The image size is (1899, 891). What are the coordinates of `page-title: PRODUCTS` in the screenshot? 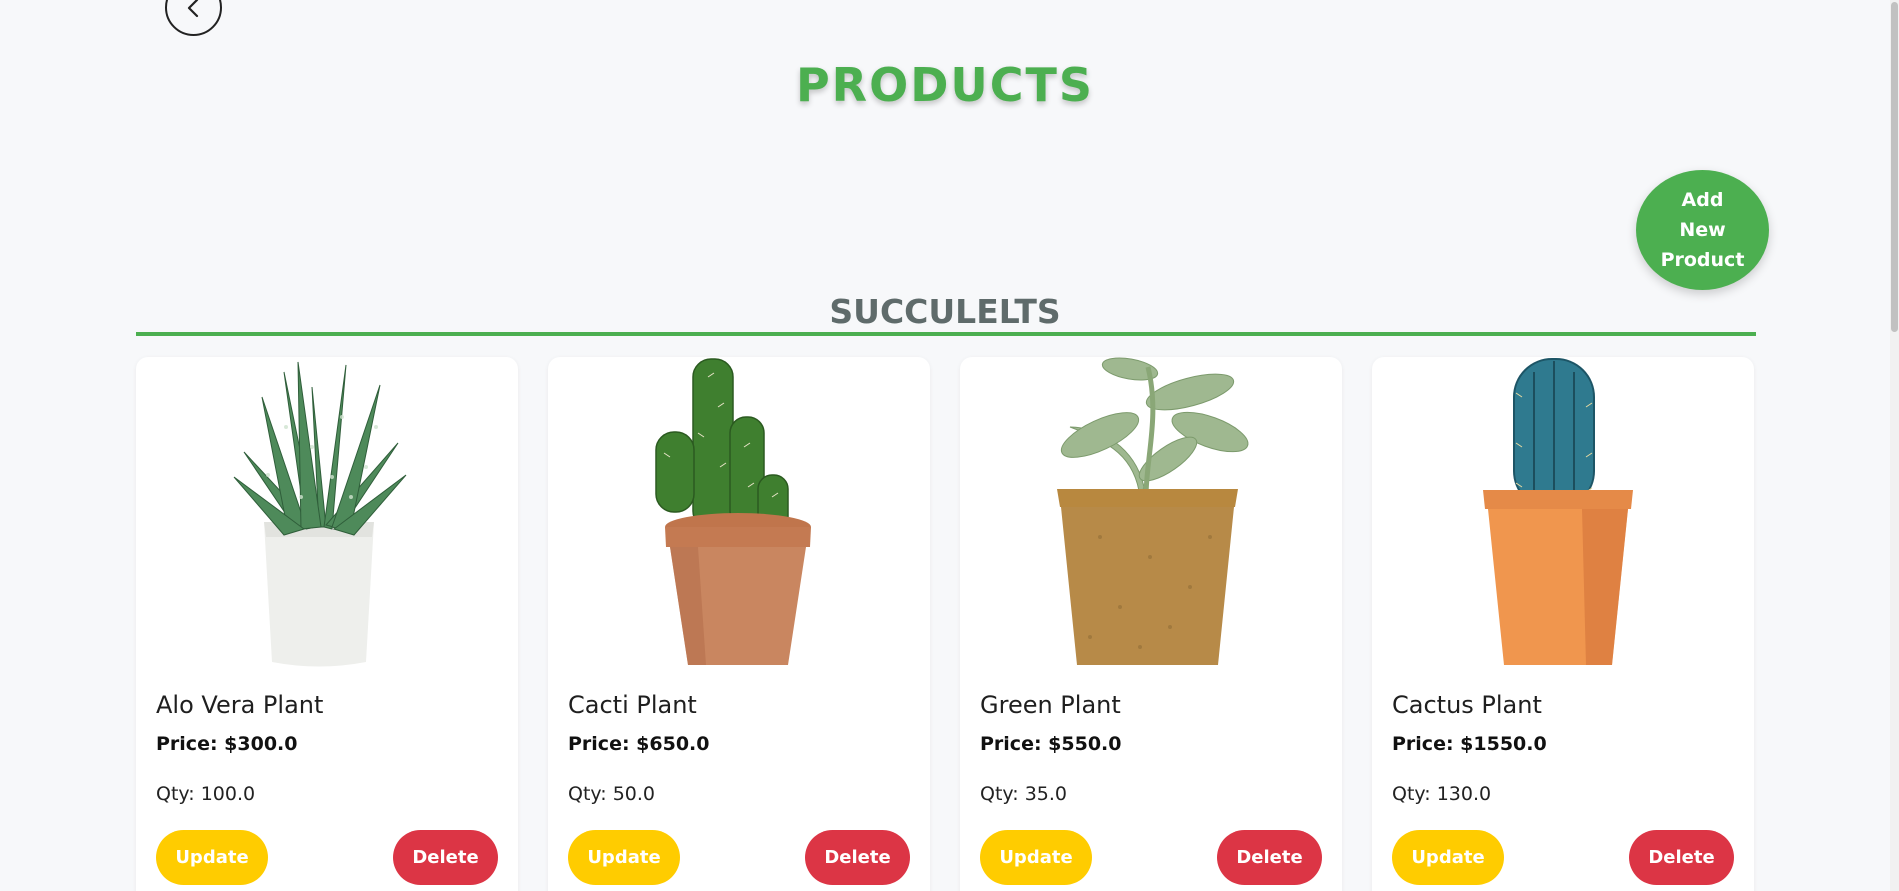 It's located at (945, 85).